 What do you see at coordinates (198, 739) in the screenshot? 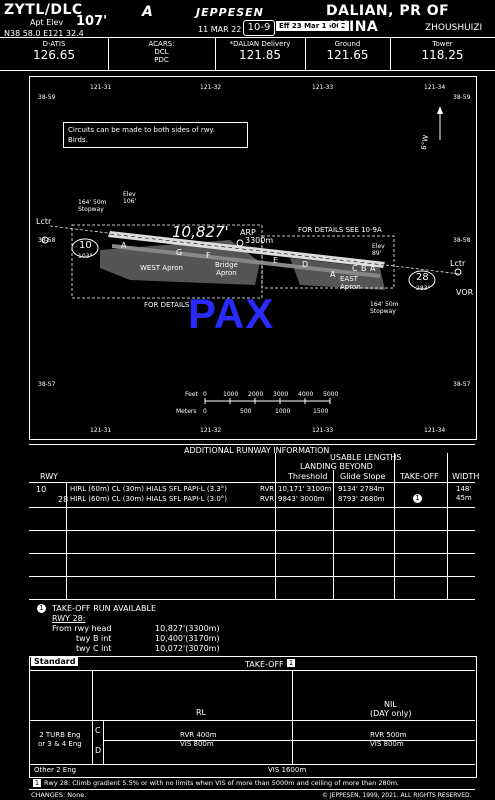
I see `cd-rl-minima: RVR 400m VIS 800m` at bounding box center [198, 739].